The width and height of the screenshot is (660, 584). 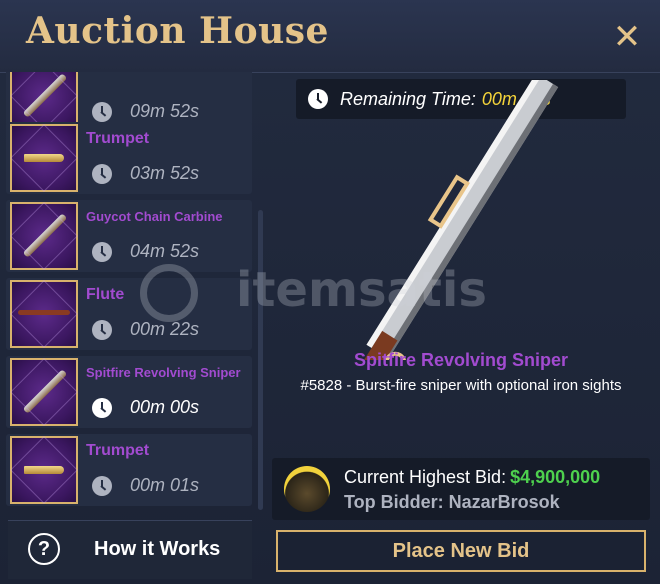 I want to click on rifle-icon-shape, so click(x=45, y=235).